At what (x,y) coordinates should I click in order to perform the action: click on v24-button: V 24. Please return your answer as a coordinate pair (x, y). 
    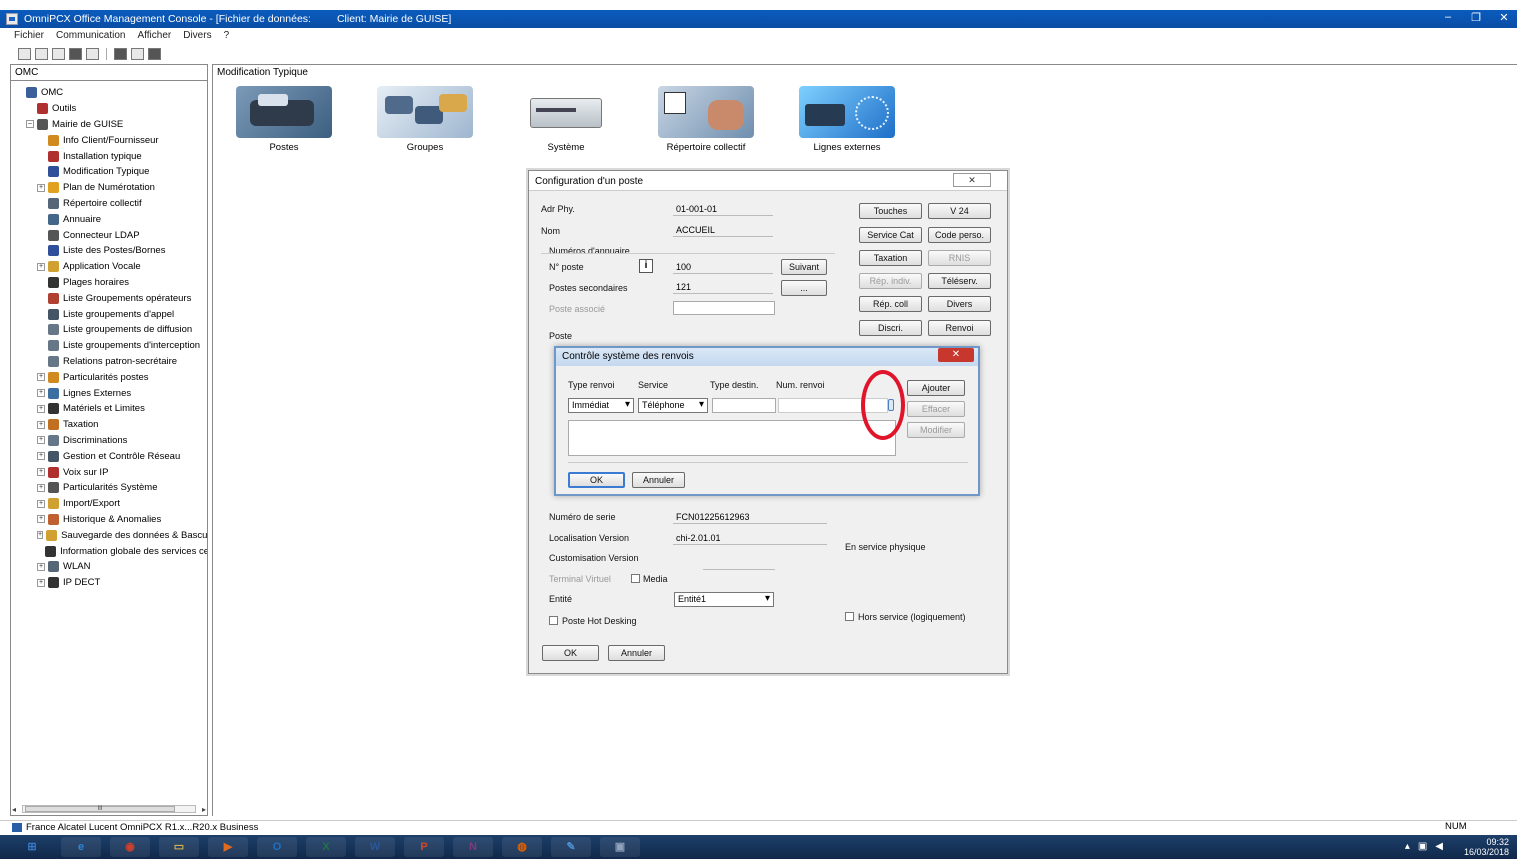
    Looking at the image, I should click on (959, 211).